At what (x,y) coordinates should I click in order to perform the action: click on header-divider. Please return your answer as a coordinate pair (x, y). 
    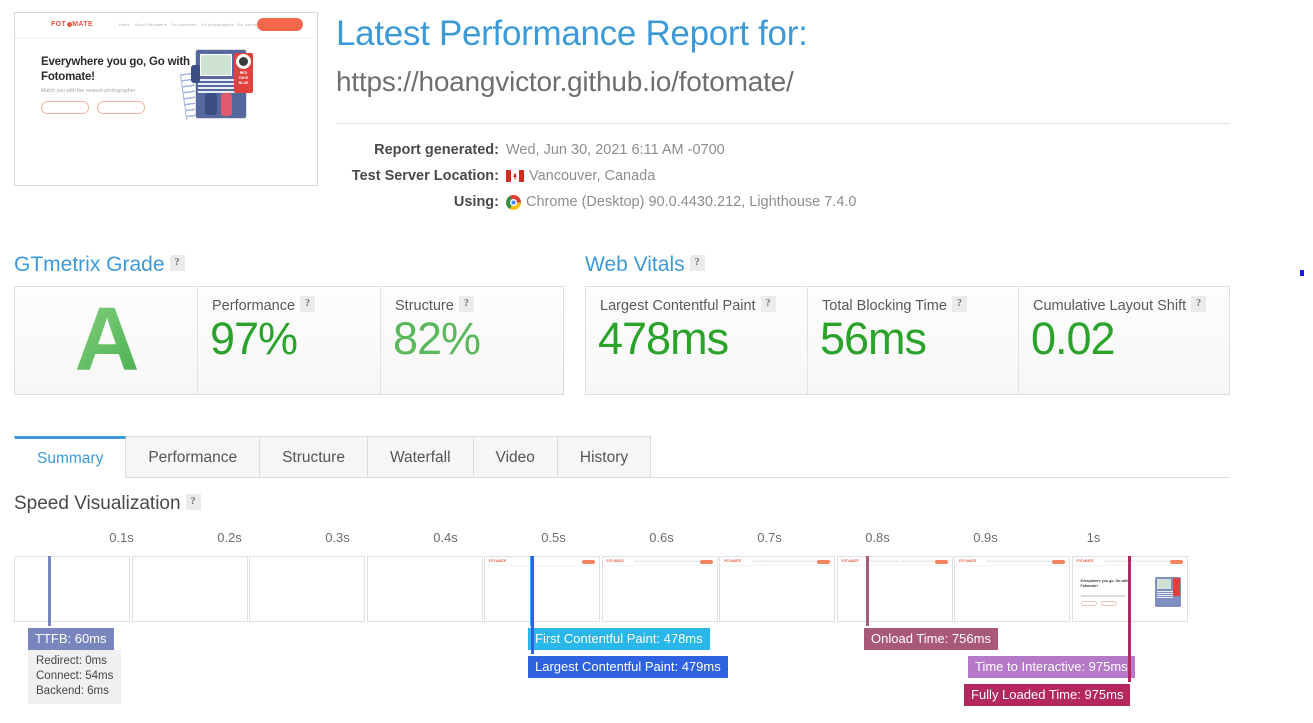
    Looking at the image, I should click on (783, 123).